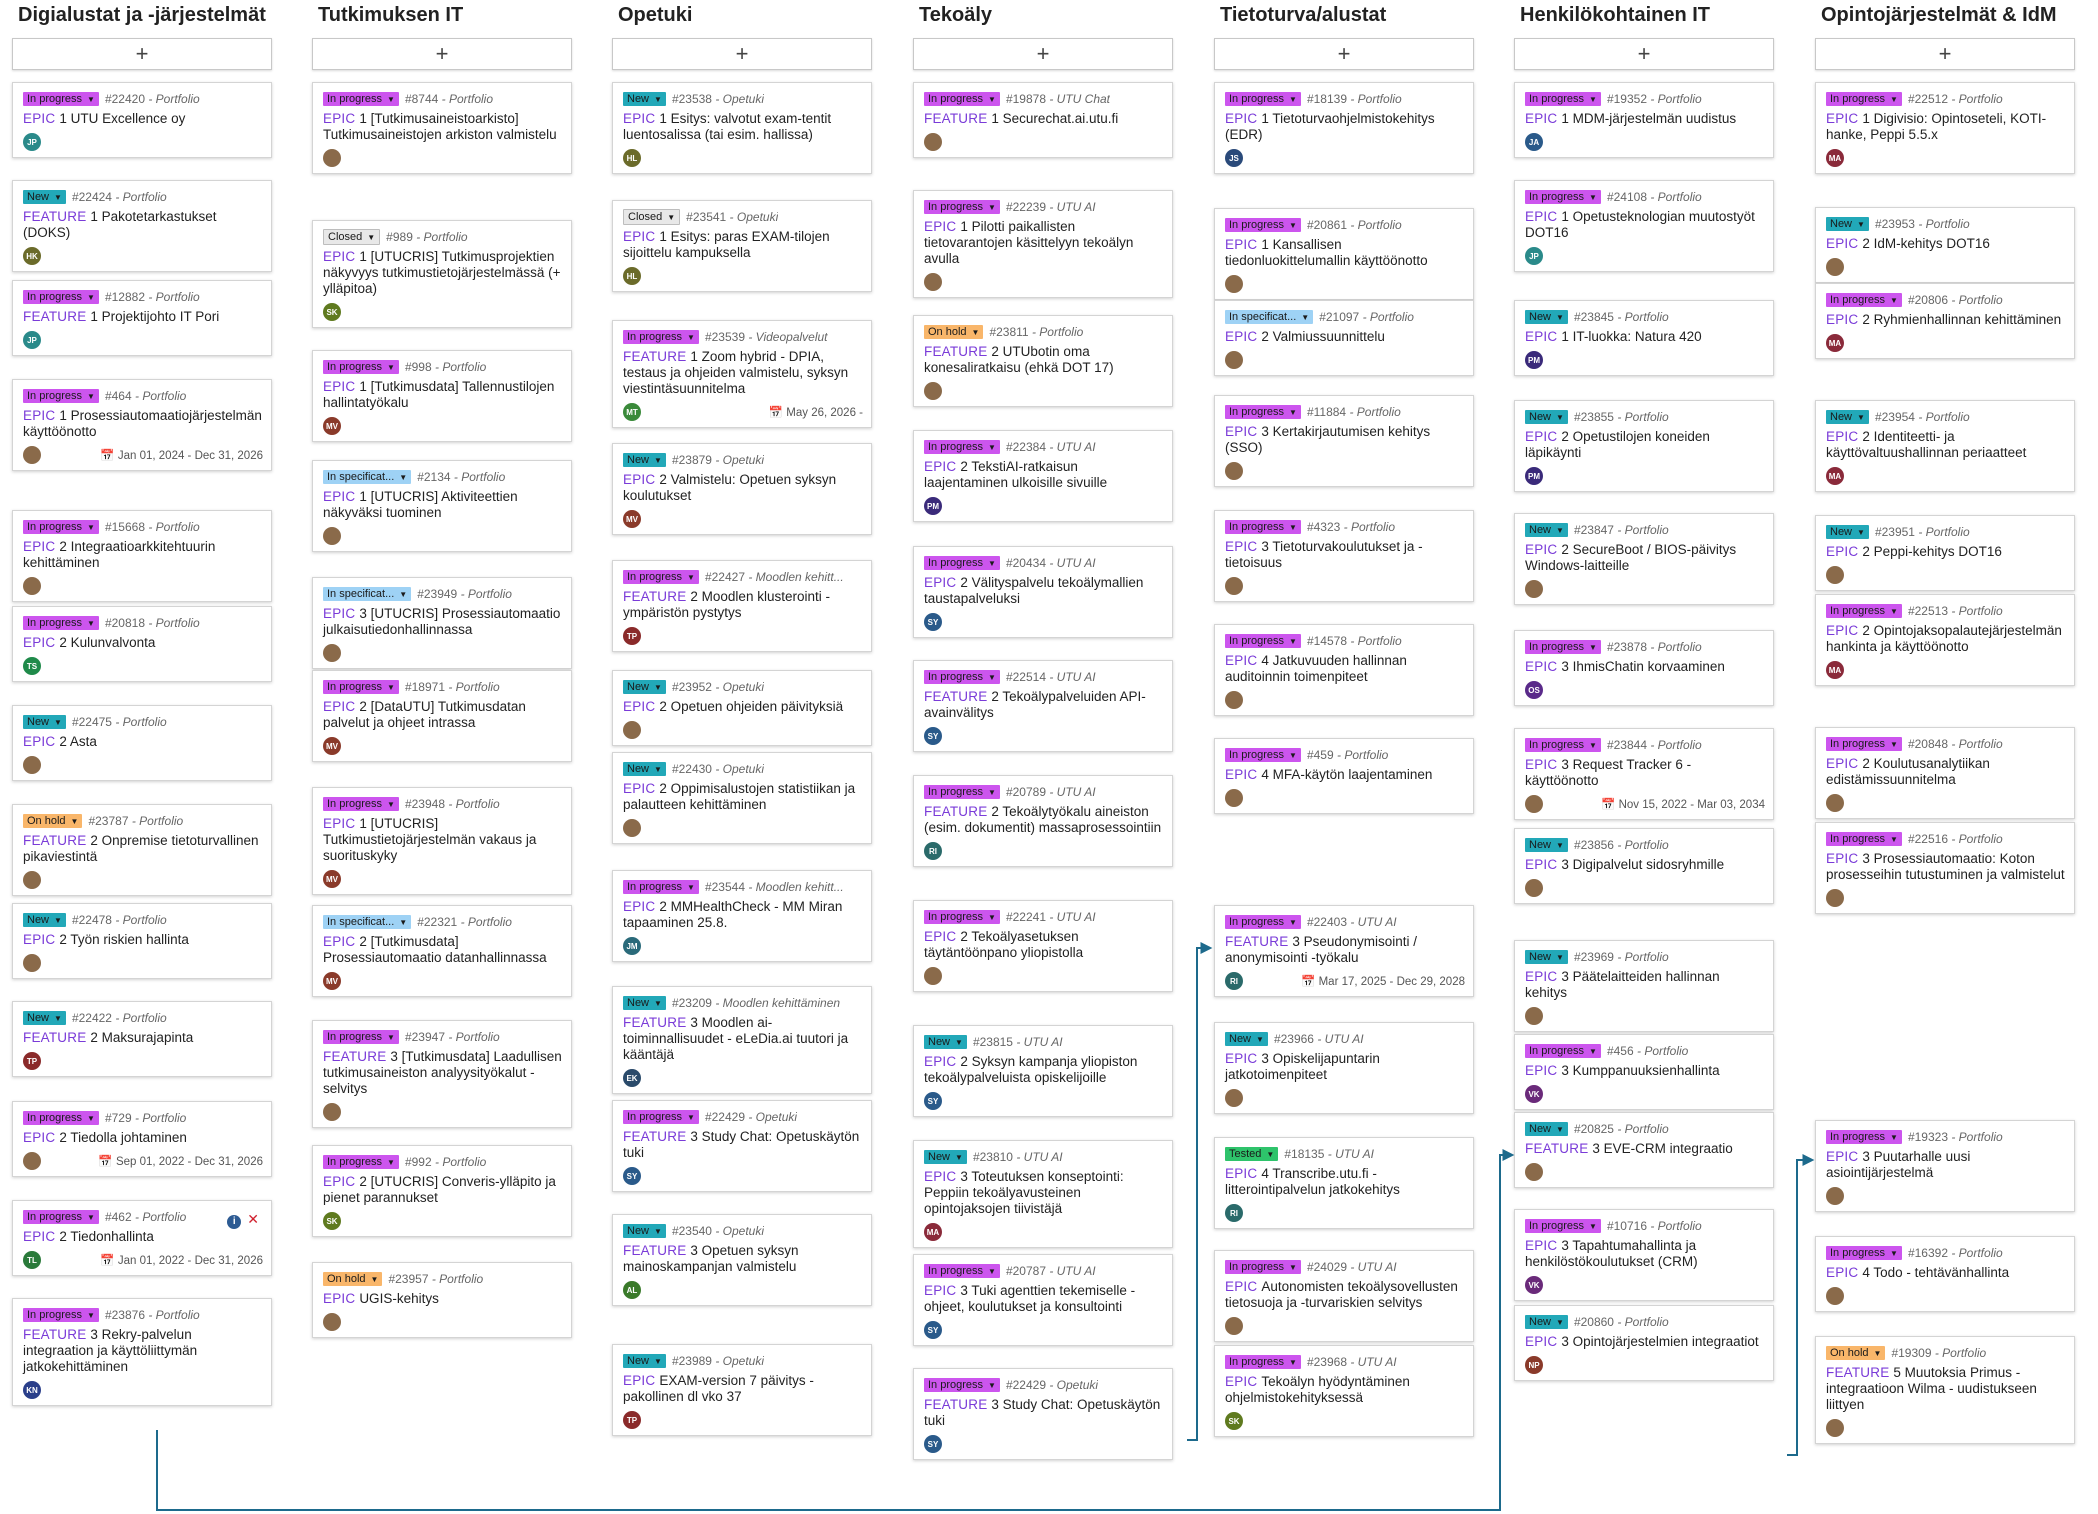 This screenshot has width=2098, height=1514. I want to click on card-title: EPIC 1 MDM-järjestelmän uudistus, so click(1645, 119).